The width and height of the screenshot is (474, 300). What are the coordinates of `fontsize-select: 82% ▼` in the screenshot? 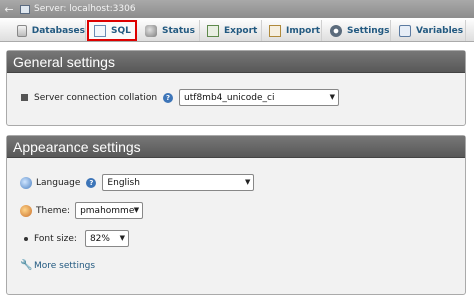 It's located at (106, 238).